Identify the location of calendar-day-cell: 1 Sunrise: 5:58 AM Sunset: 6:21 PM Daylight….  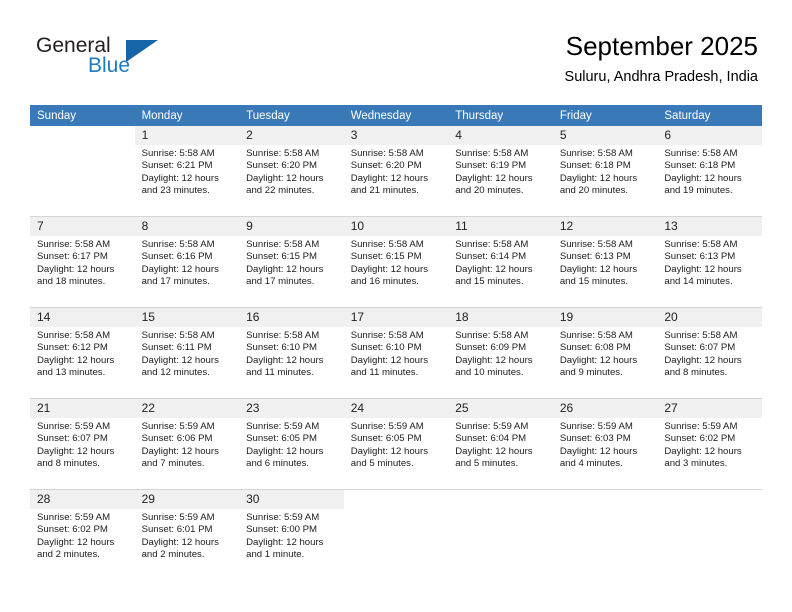
(187, 171).